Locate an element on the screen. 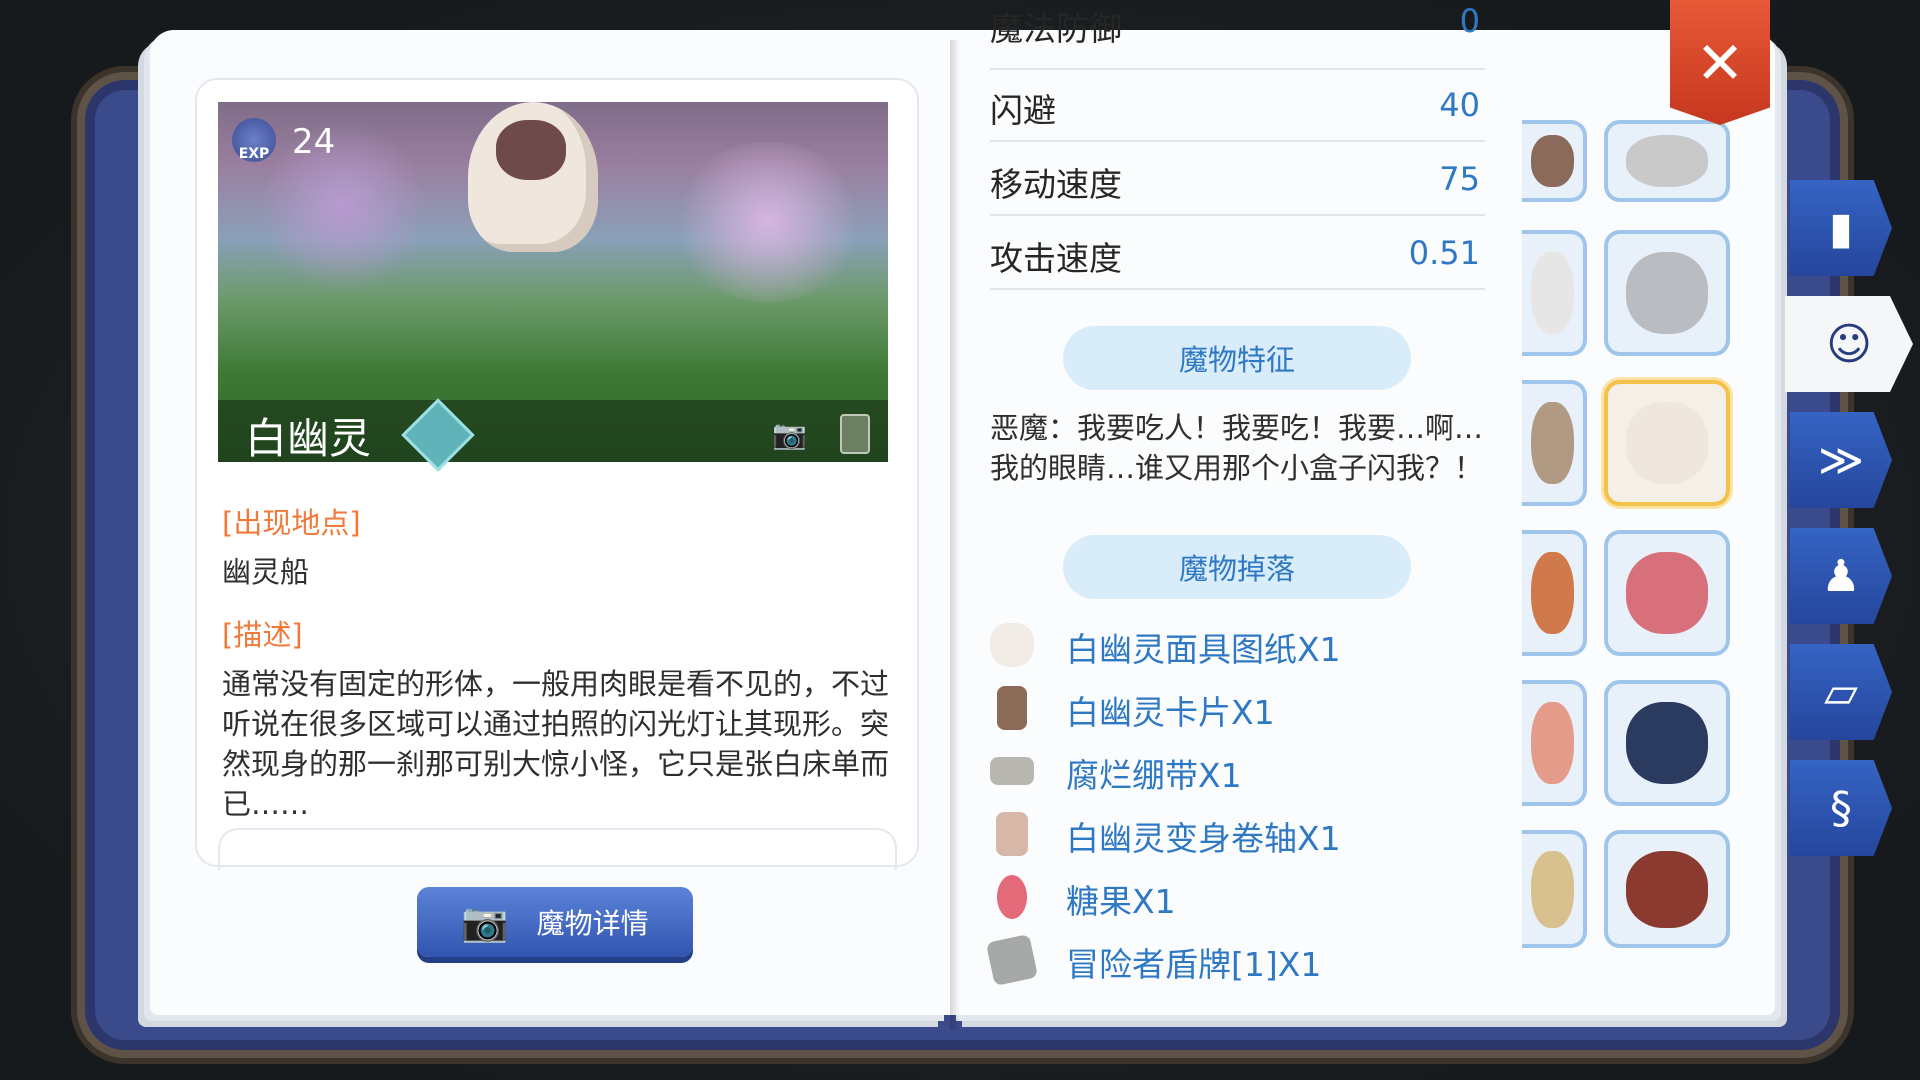  map-icon: ▱ is located at coordinates (1841, 692).